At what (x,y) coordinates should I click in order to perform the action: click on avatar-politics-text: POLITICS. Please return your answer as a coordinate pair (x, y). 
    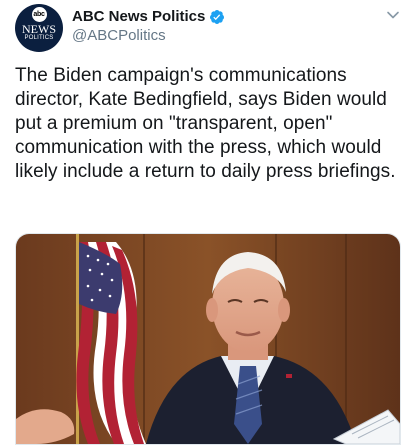
    Looking at the image, I should click on (39, 38).